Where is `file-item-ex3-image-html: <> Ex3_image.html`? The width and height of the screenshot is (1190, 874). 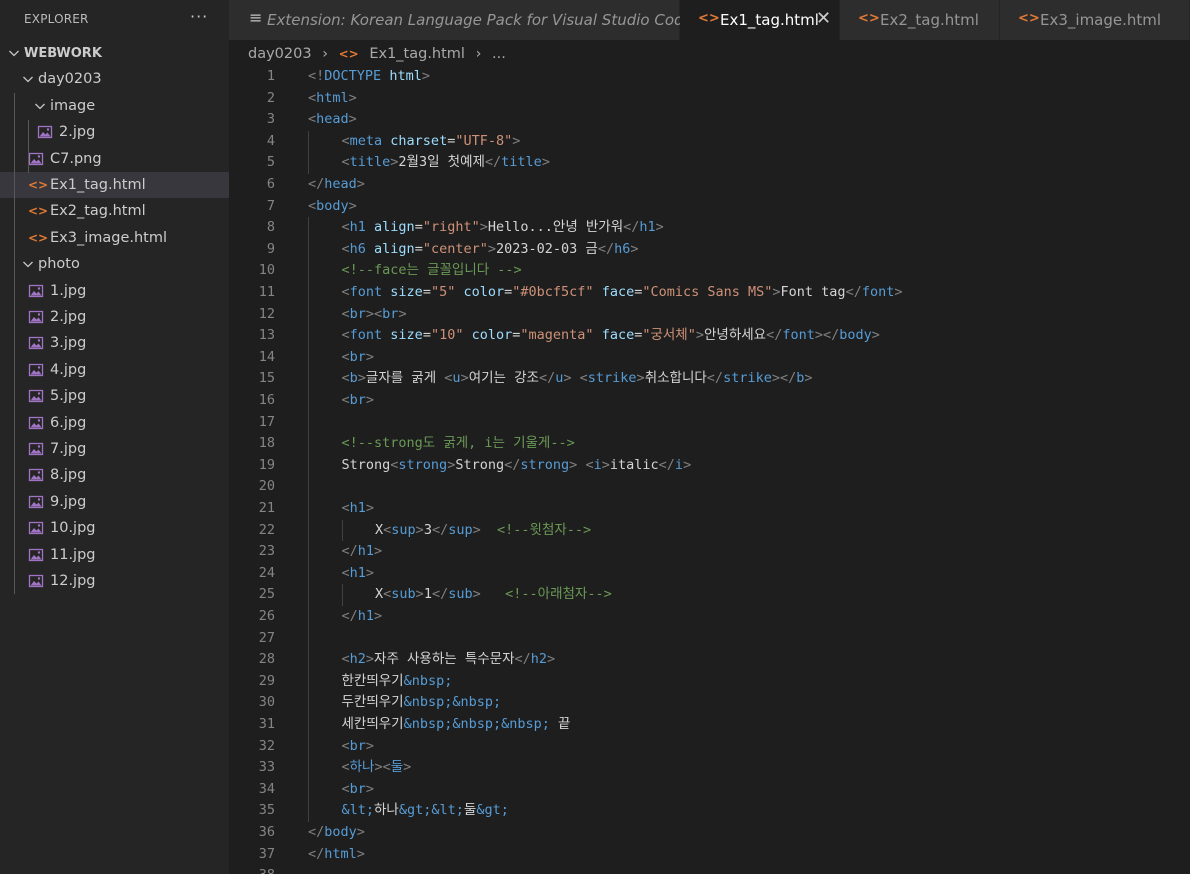 file-item-ex3-image-html: <> Ex3_image.html is located at coordinates (114, 238).